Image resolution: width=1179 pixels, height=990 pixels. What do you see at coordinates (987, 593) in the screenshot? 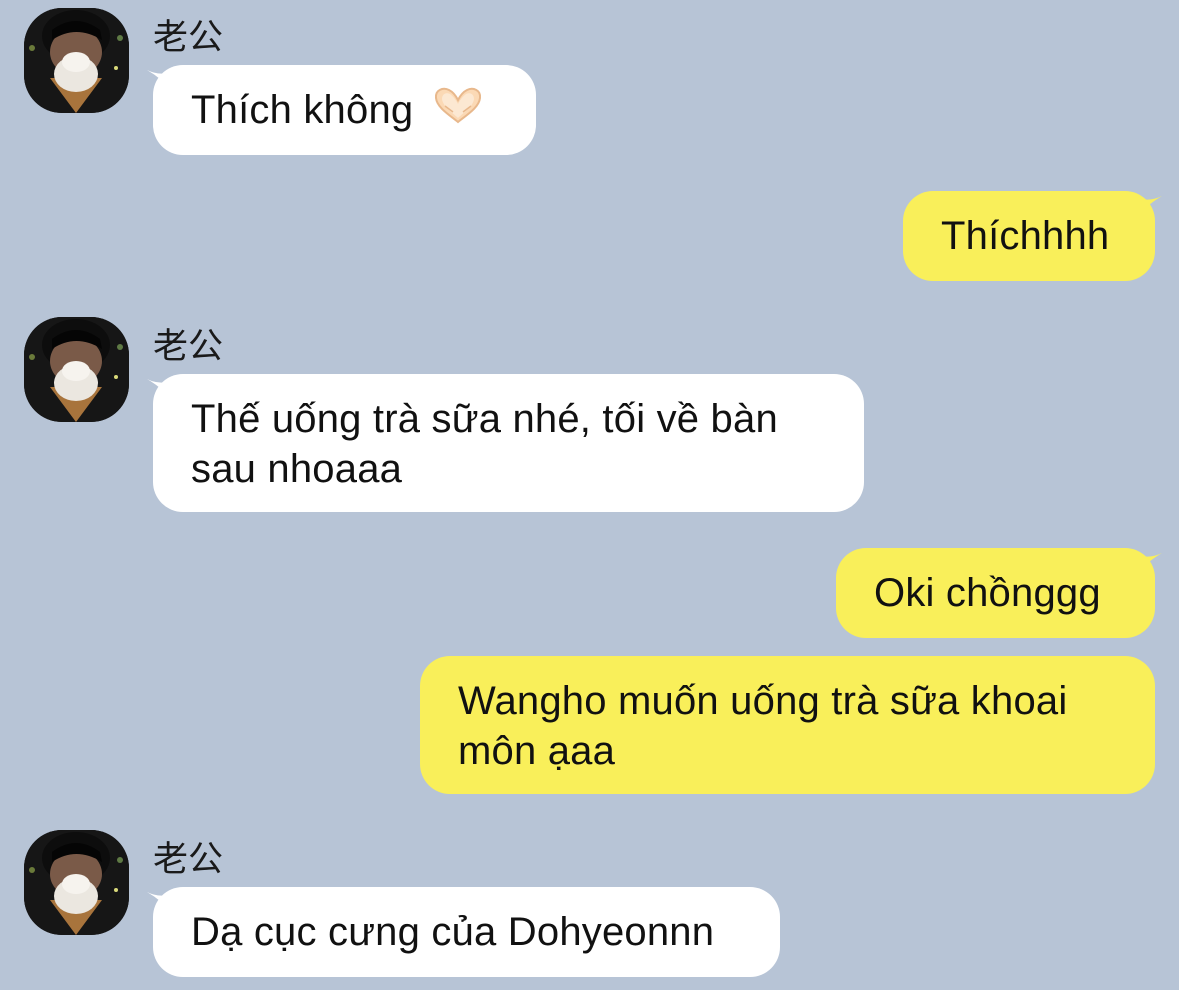
I see `message-text: Oki chồnggg` at bounding box center [987, 593].